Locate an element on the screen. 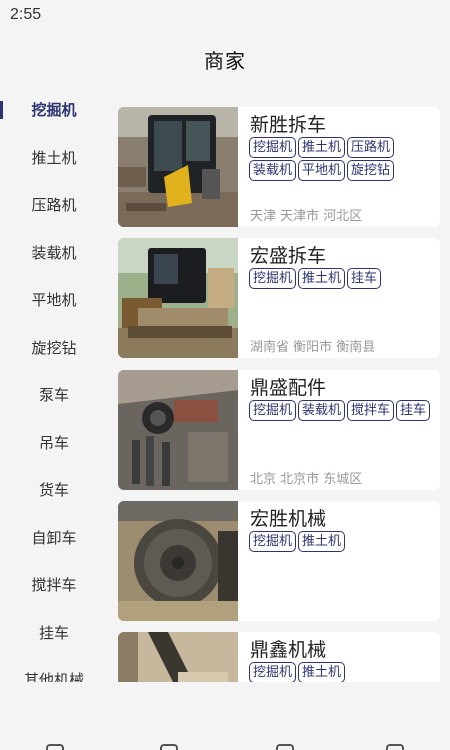 The height and width of the screenshot is (750, 450). sidebar-item-truck: 货车 is located at coordinates (54, 490).